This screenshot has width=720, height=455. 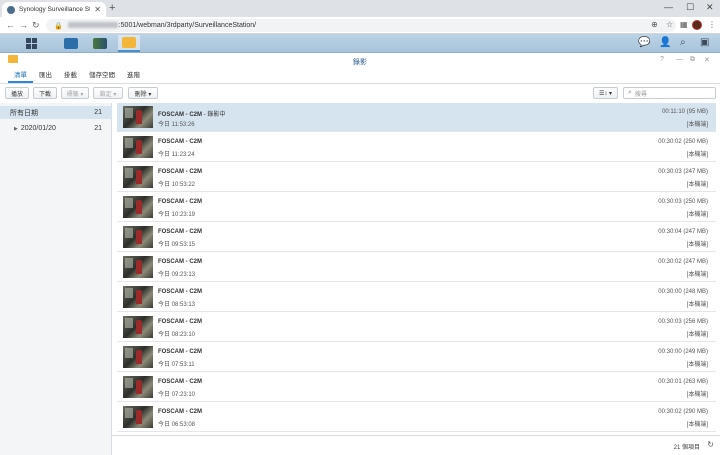 I want to click on timeline-app-icon, so click(x=100, y=43).